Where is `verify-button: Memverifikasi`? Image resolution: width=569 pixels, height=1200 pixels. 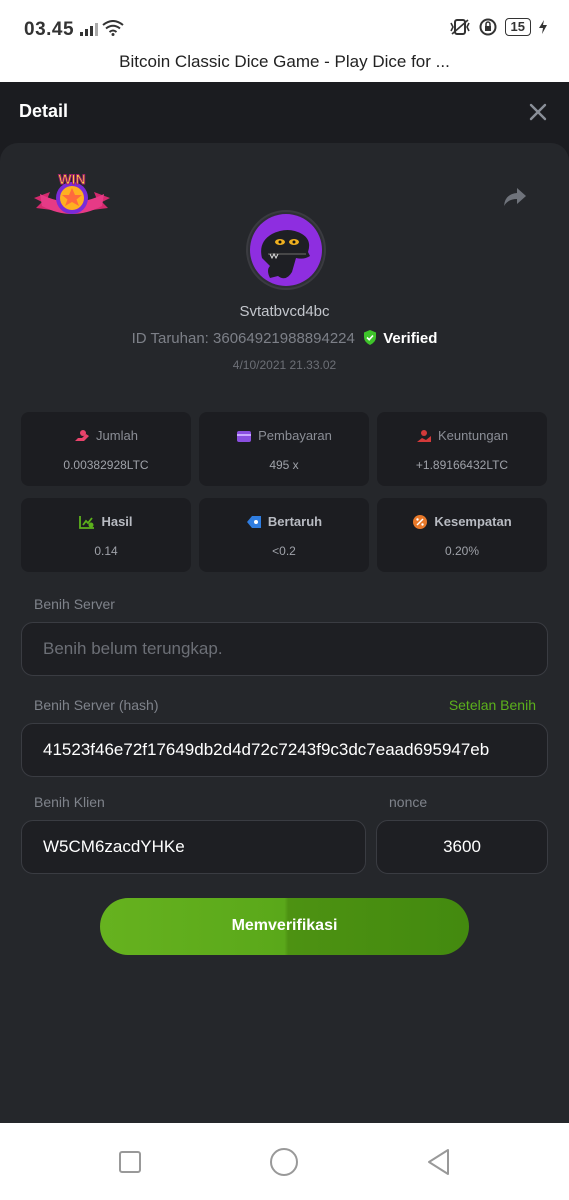
verify-button: Memverifikasi is located at coordinates (284, 926).